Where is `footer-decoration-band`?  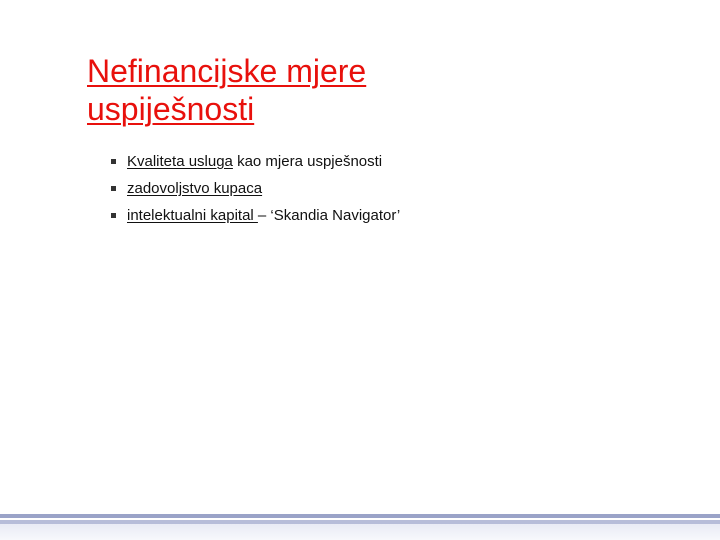 footer-decoration-band is located at coordinates (360, 527).